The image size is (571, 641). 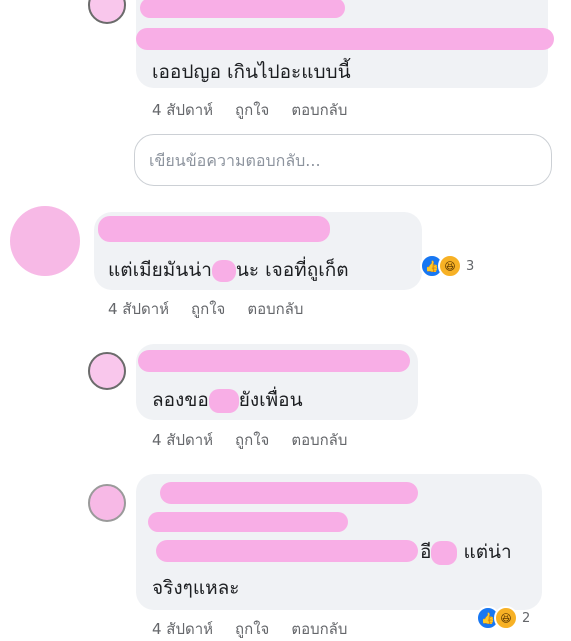 I want to click on comment-text: แต่เมียมันน่า นะ เจอที่ถูเก็ต, so click(x=228, y=270).